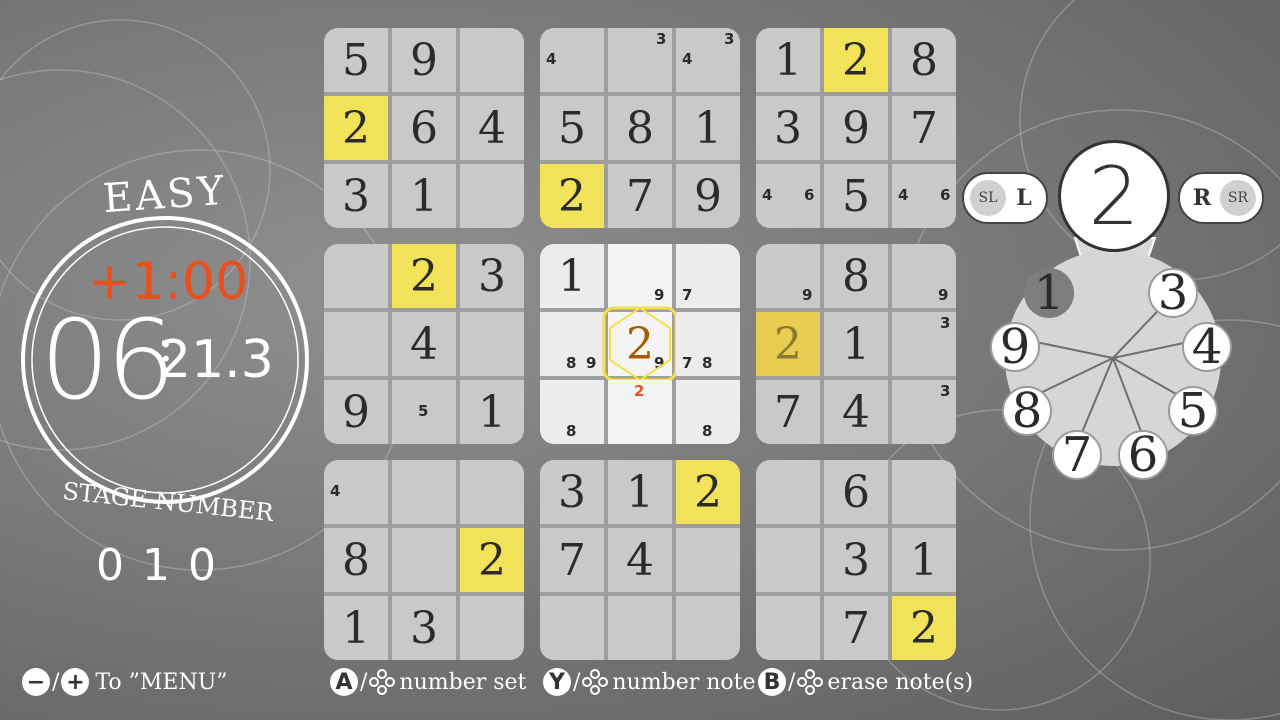 The width and height of the screenshot is (1280, 720). What do you see at coordinates (945, 195) in the screenshot?
I see `cell-note: 6` at bounding box center [945, 195].